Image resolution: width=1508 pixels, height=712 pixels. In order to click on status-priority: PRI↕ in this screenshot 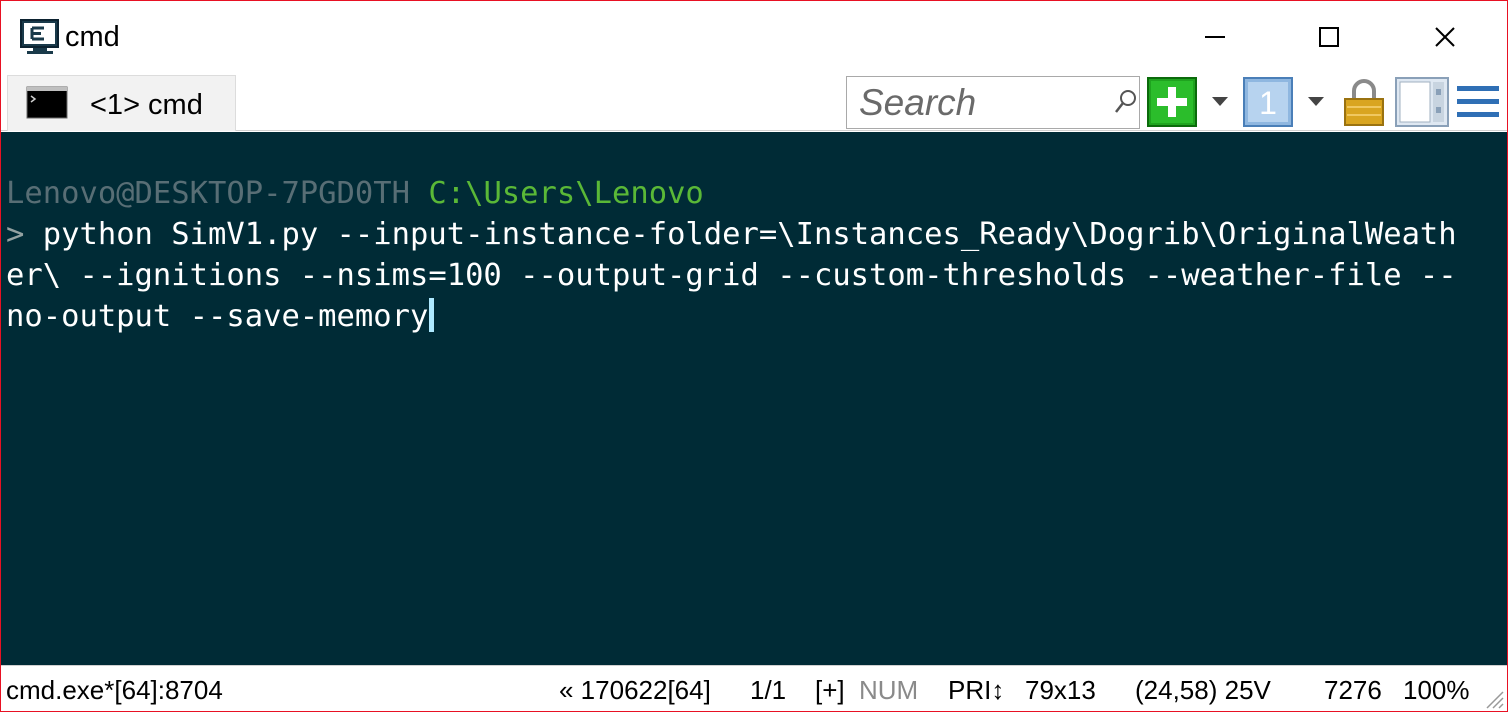, I will do `click(976, 690)`.